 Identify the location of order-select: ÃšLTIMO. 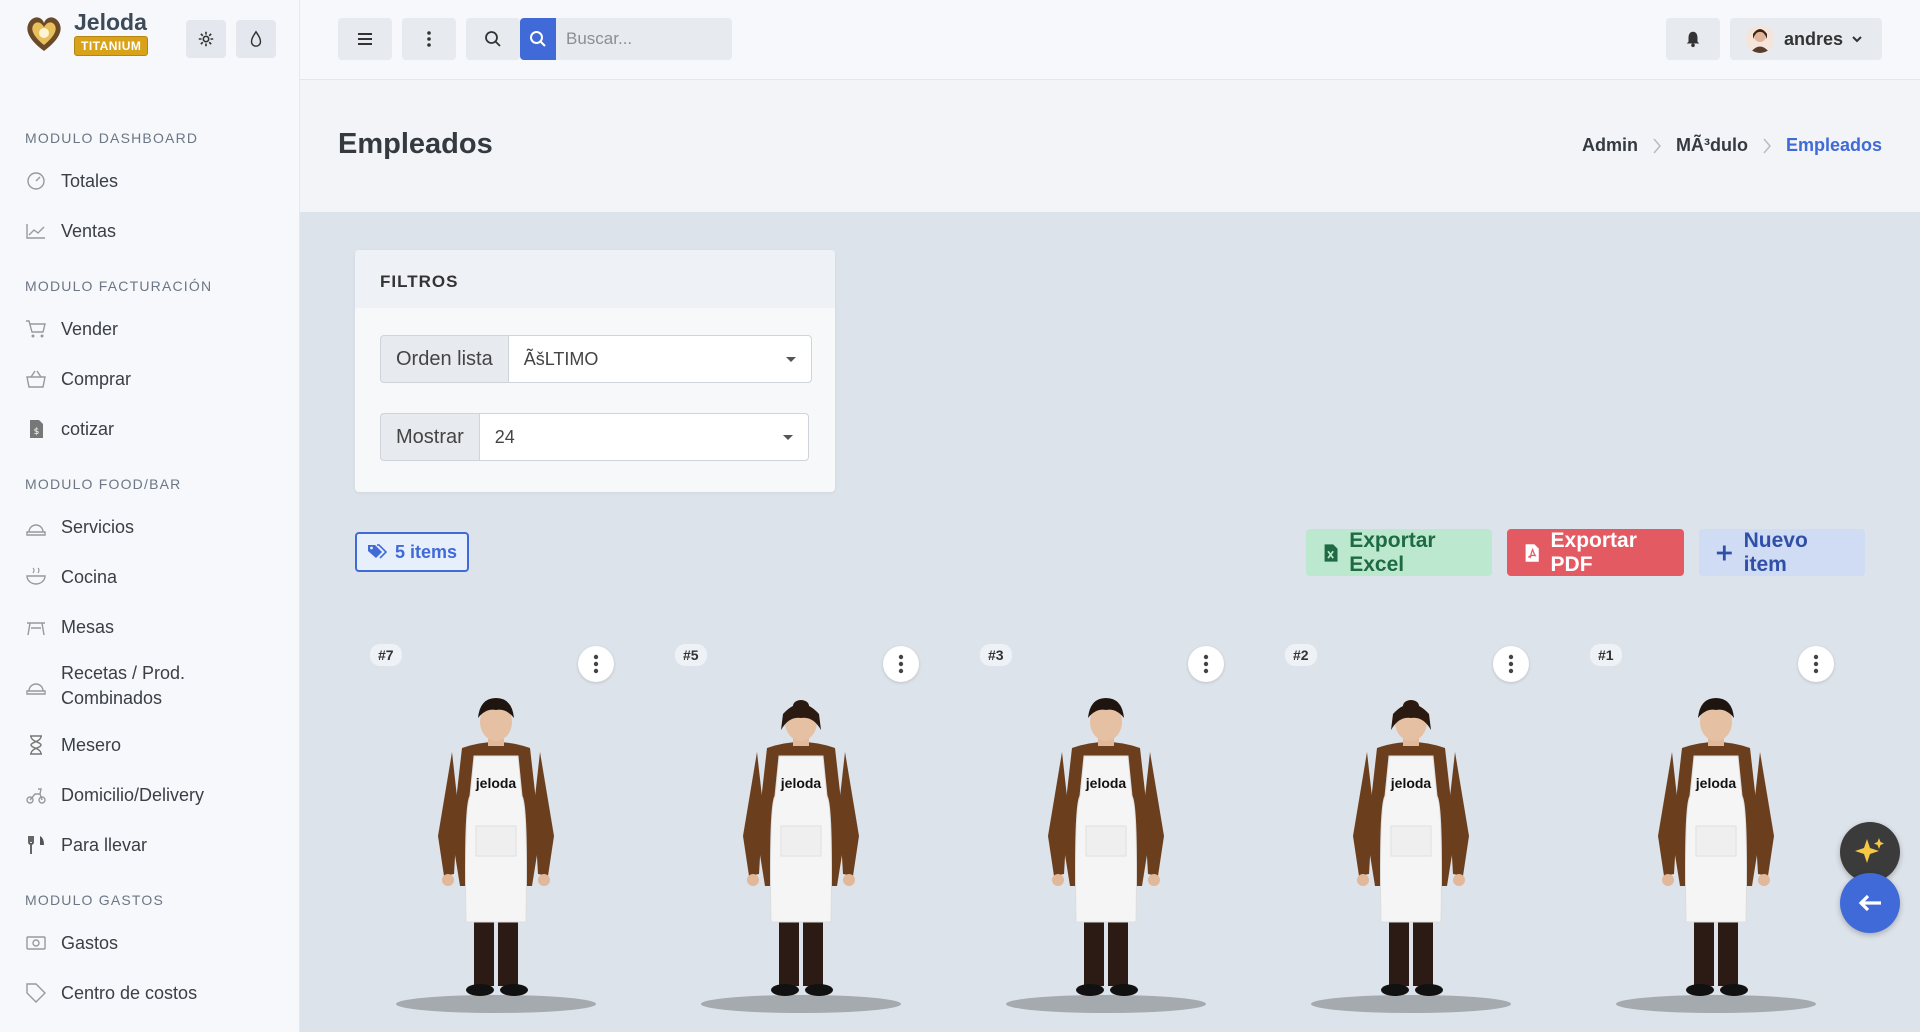
(659, 359).